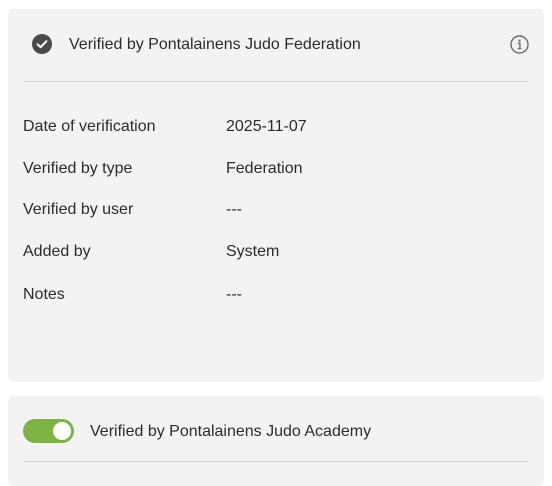  I want to click on card-header: Verified by Pontalainens Judo Federation, so click(276, 45).